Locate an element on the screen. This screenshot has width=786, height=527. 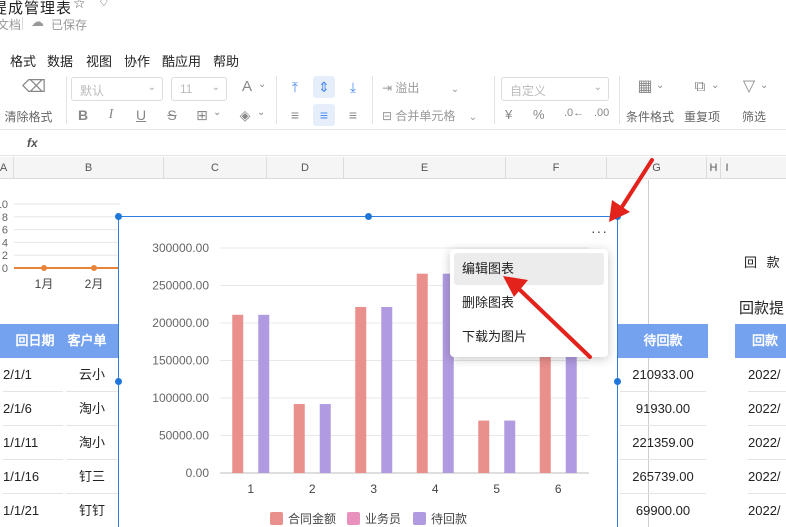
percent-format-button: % is located at coordinates (539, 114).